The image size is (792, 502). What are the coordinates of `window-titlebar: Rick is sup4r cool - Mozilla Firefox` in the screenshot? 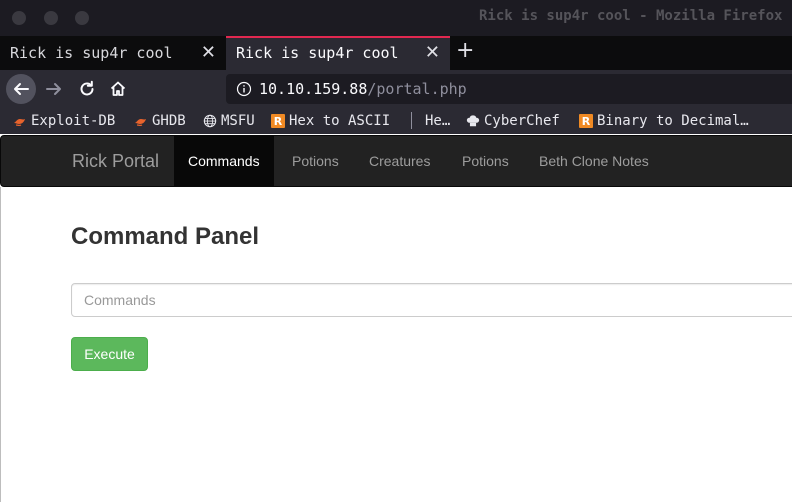 It's located at (396, 18).